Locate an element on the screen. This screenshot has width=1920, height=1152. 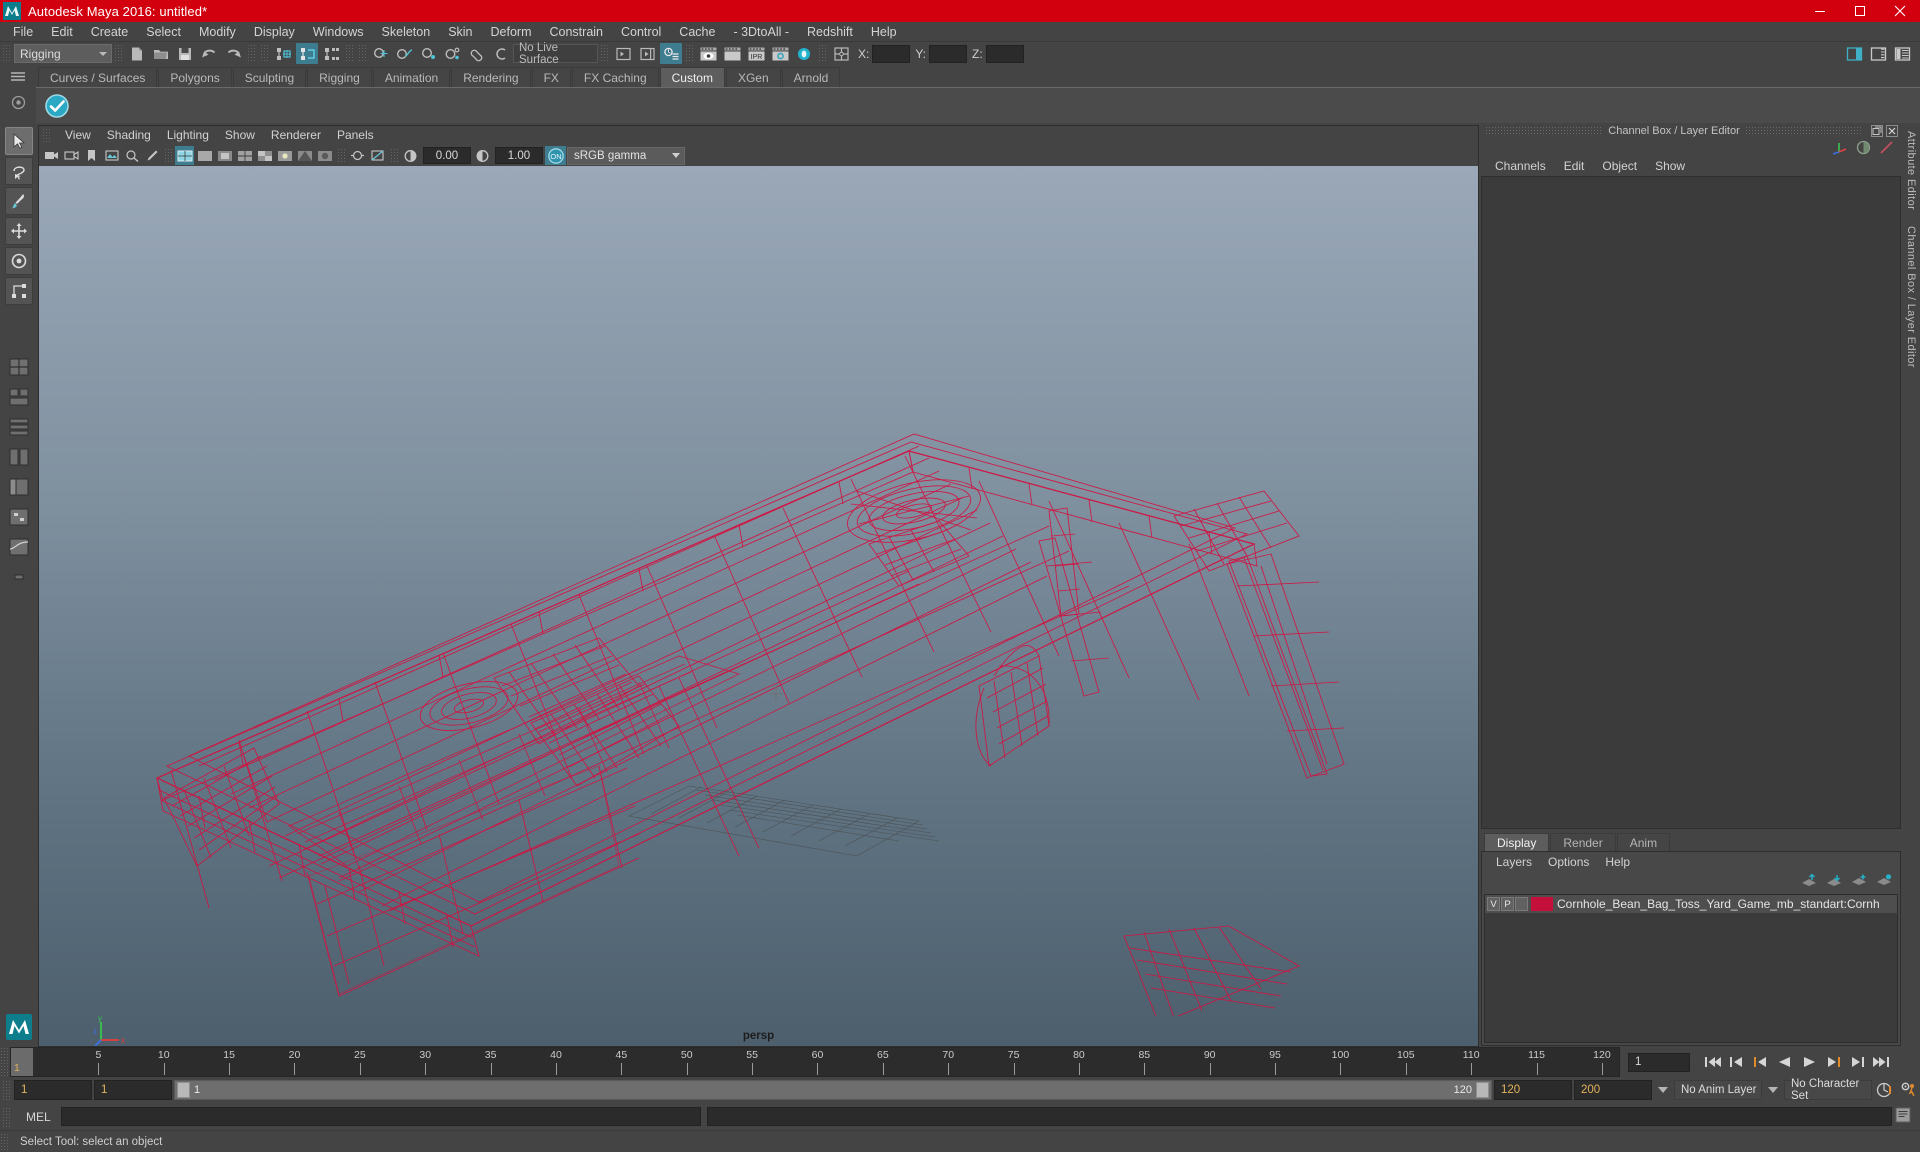
layout-four-pane-icon is located at coordinates (19, 457).